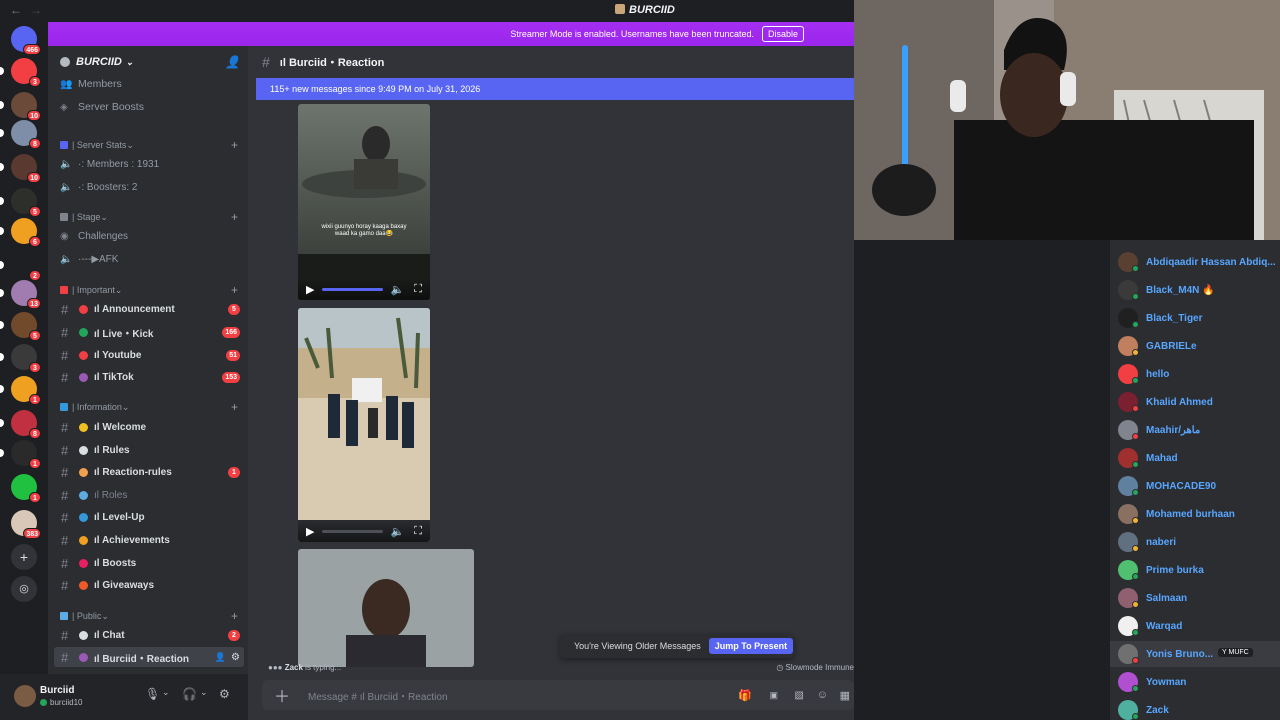 The width and height of the screenshot is (1280, 720). What do you see at coordinates (1195, 682) in the screenshot?
I see `member-item: Yowman` at bounding box center [1195, 682].